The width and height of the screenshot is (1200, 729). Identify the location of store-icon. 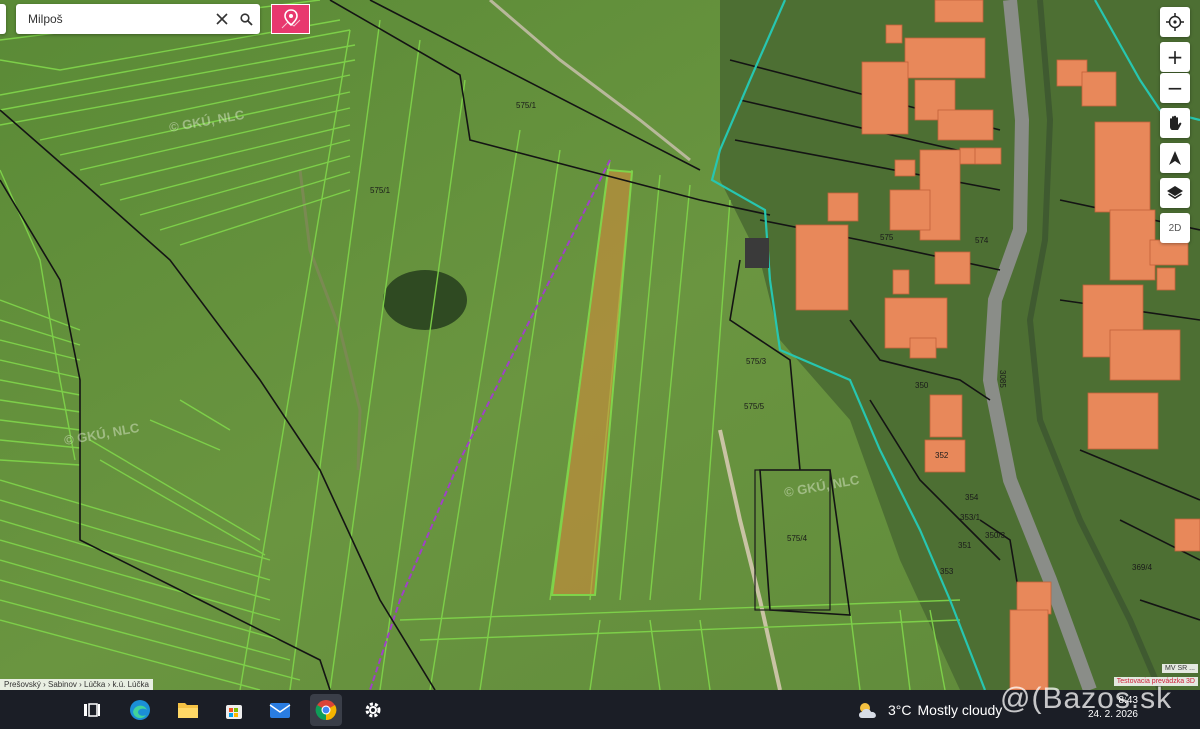
(234, 712).